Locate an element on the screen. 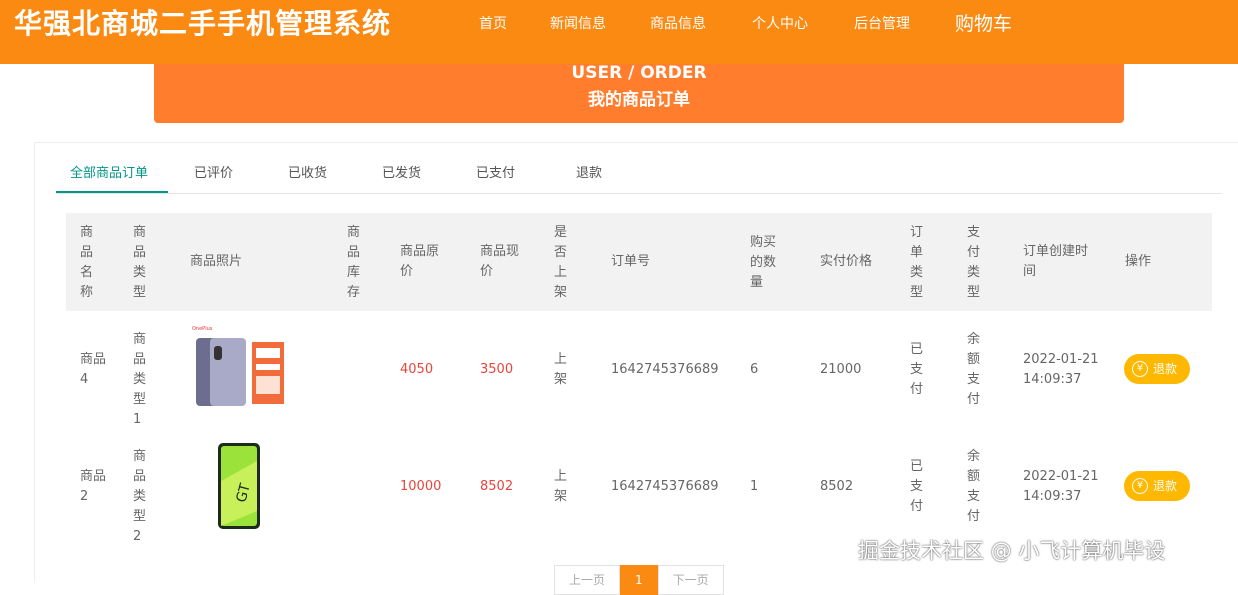 This screenshot has height=595, width=1238. prev-page-button: 上一页 is located at coordinates (587, 580).